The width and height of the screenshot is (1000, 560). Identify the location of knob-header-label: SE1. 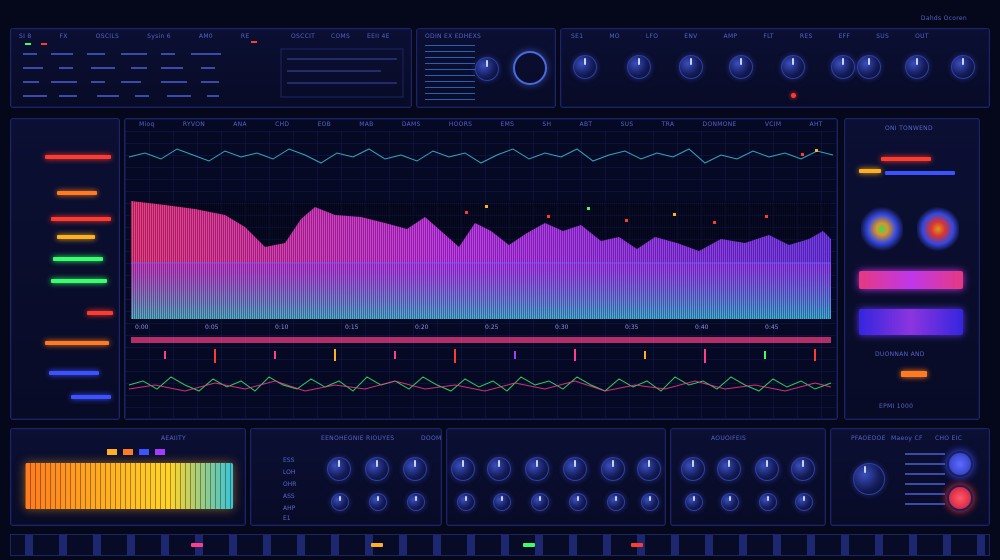
(577, 36).